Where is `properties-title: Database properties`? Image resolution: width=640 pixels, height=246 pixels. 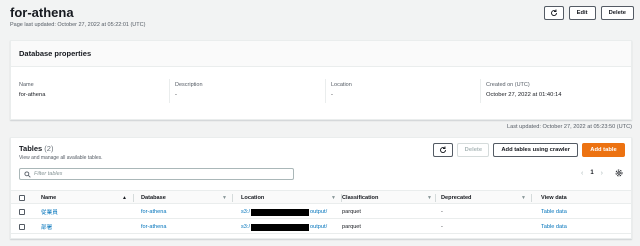 properties-title: Database properties is located at coordinates (321, 54).